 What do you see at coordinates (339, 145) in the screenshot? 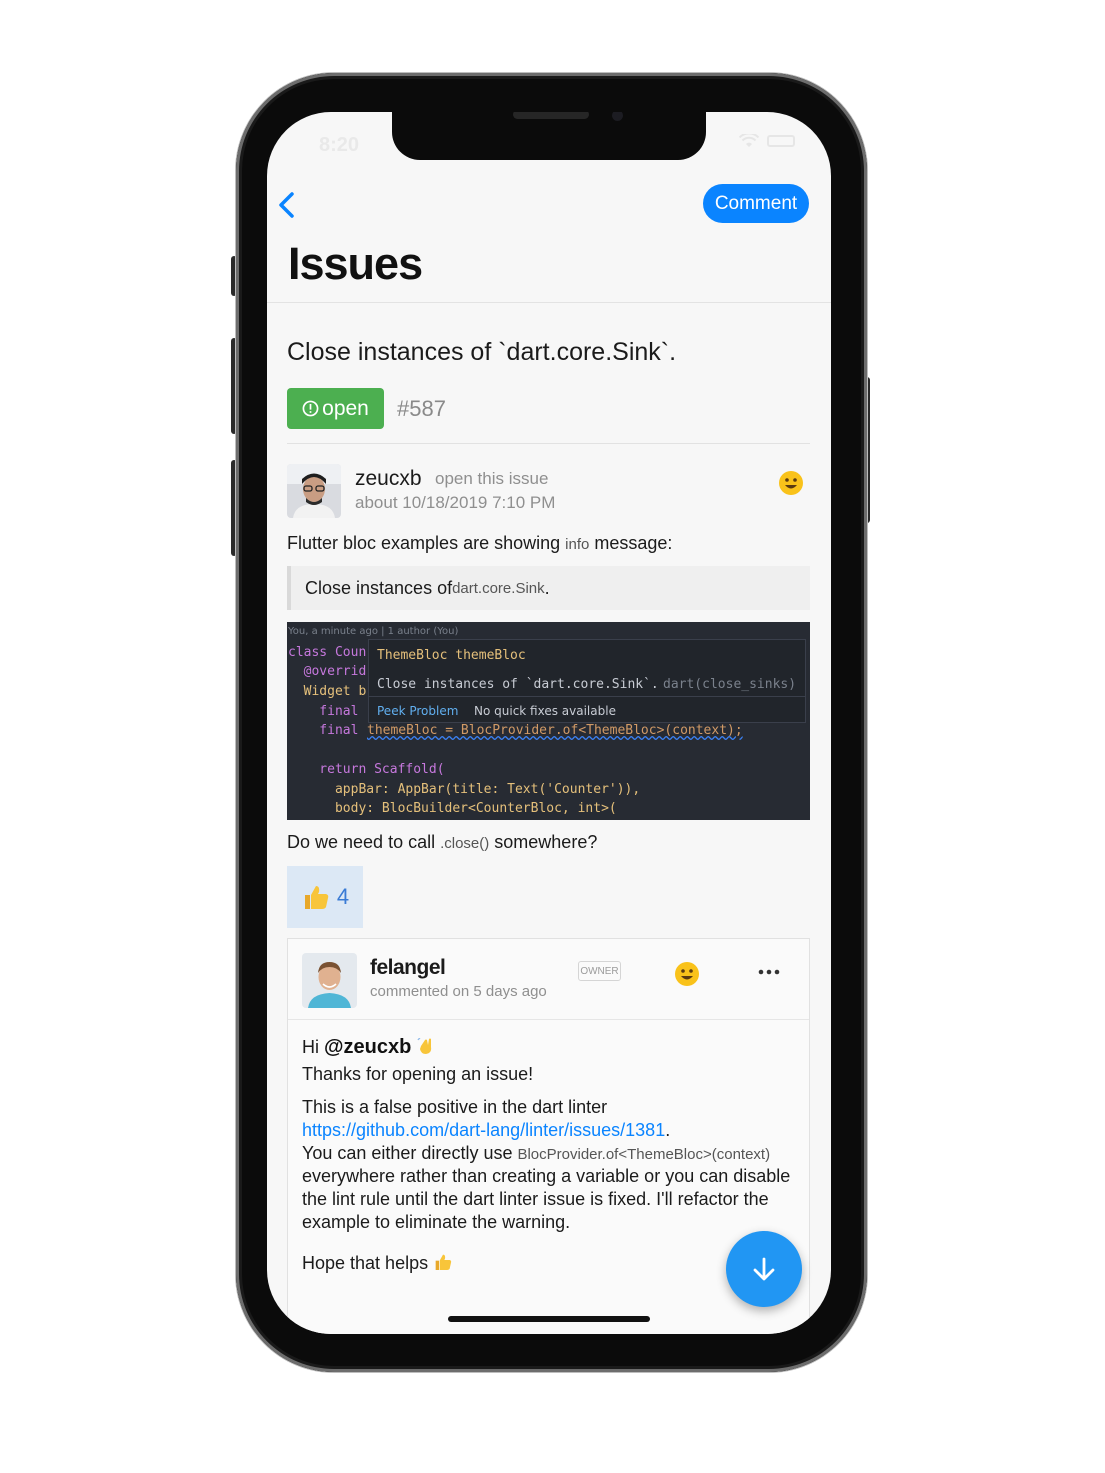
I see `status-time: 8:20` at bounding box center [339, 145].